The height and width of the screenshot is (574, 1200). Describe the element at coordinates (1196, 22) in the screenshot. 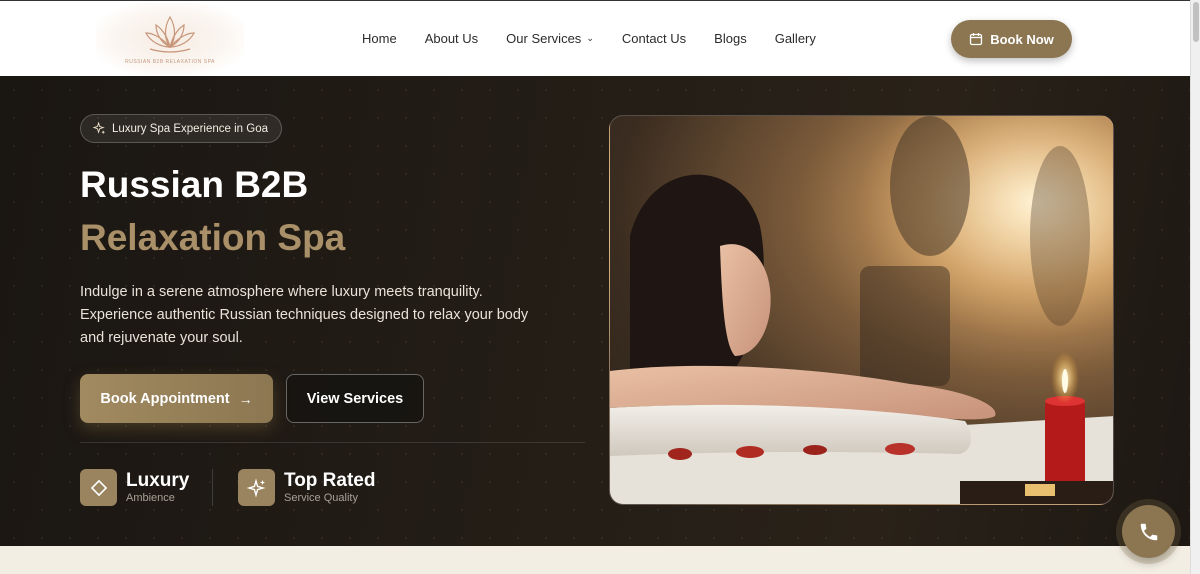

I see `scrollbar-thumb` at that location.